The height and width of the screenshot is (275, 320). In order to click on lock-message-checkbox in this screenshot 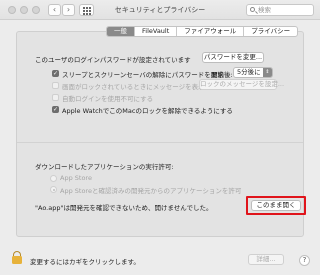, I will do `click(55, 85)`.